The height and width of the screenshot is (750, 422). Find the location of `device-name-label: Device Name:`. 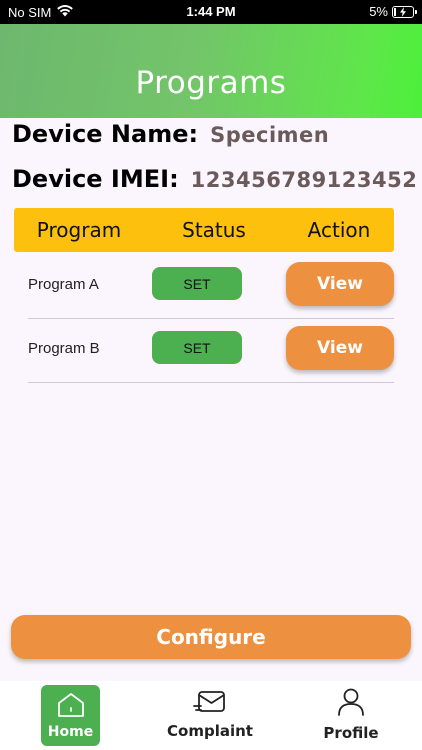

device-name-label: Device Name: is located at coordinates (105, 134).